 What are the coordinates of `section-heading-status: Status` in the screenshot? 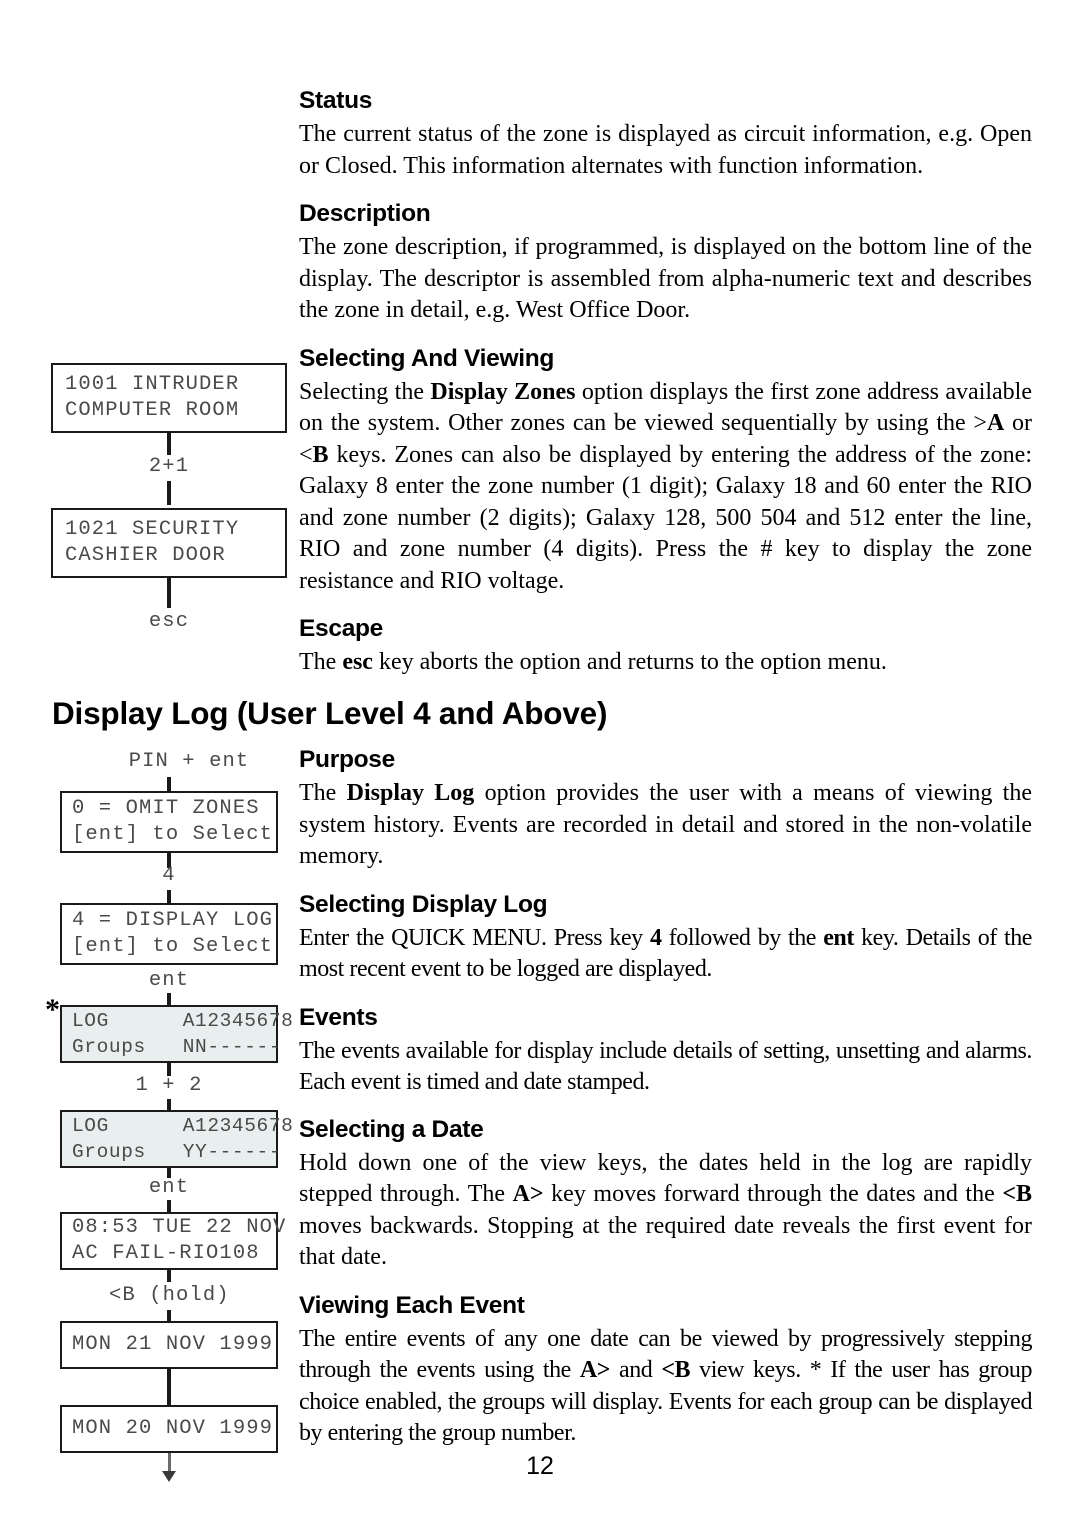 It's located at (336, 100).